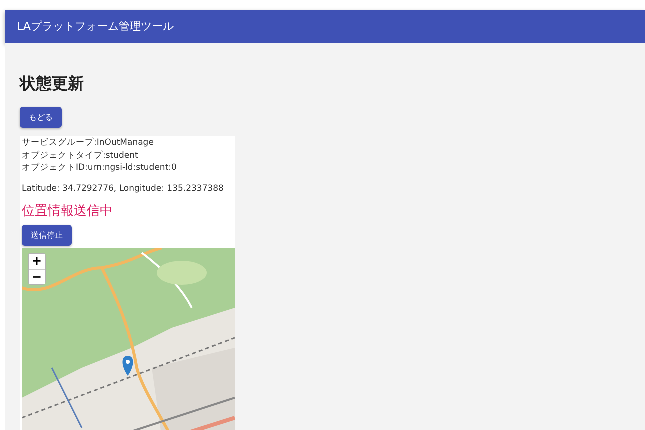 The image size is (645, 430). Describe the element at coordinates (52, 84) in the screenshot. I see `page-title: 状態更新` at that location.